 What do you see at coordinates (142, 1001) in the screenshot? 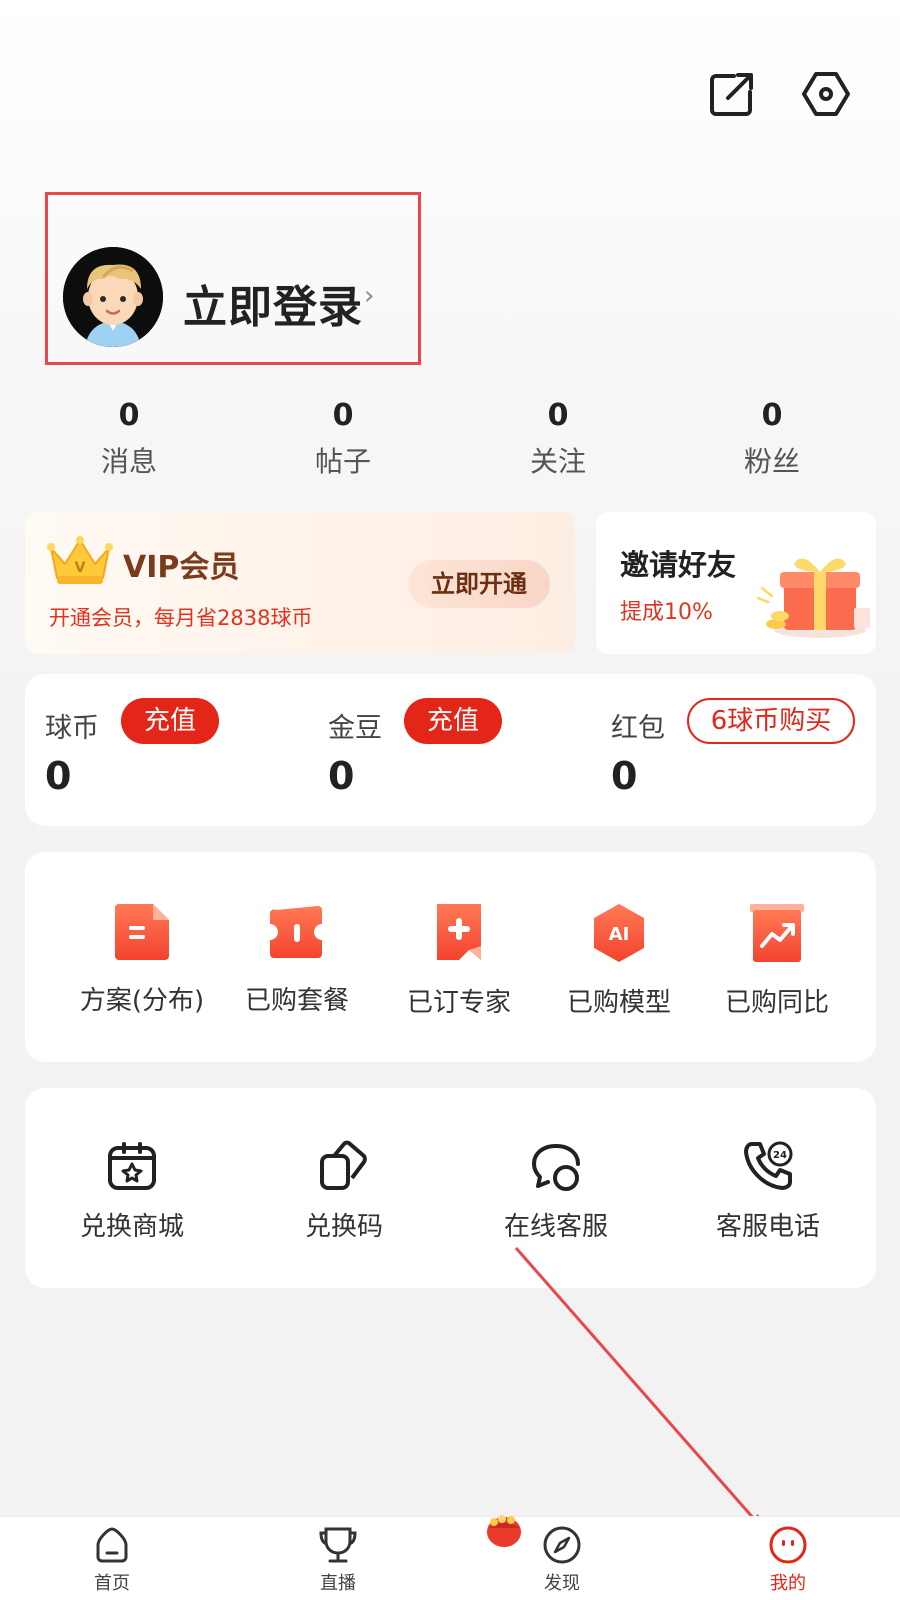
I see `order-item-label: 方案(分布)` at bounding box center [142, 1001].